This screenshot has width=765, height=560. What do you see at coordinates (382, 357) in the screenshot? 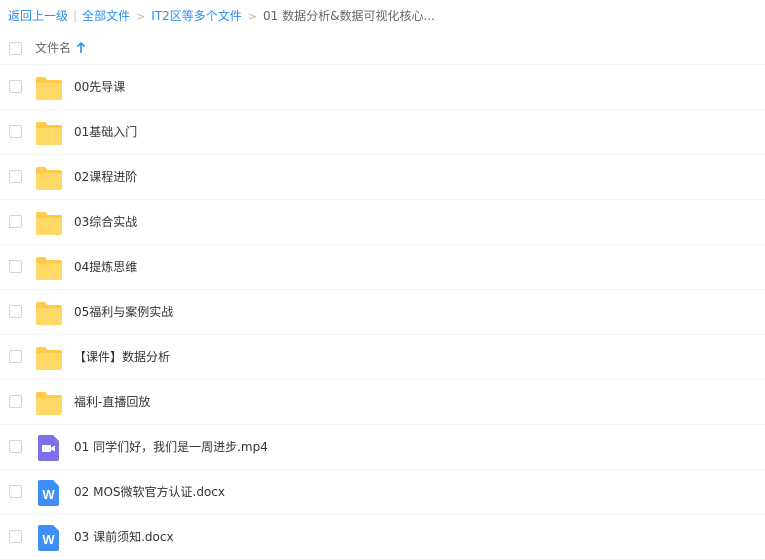
I see `file-row: 【课件】数据分析` at bounding box center [382, 357].